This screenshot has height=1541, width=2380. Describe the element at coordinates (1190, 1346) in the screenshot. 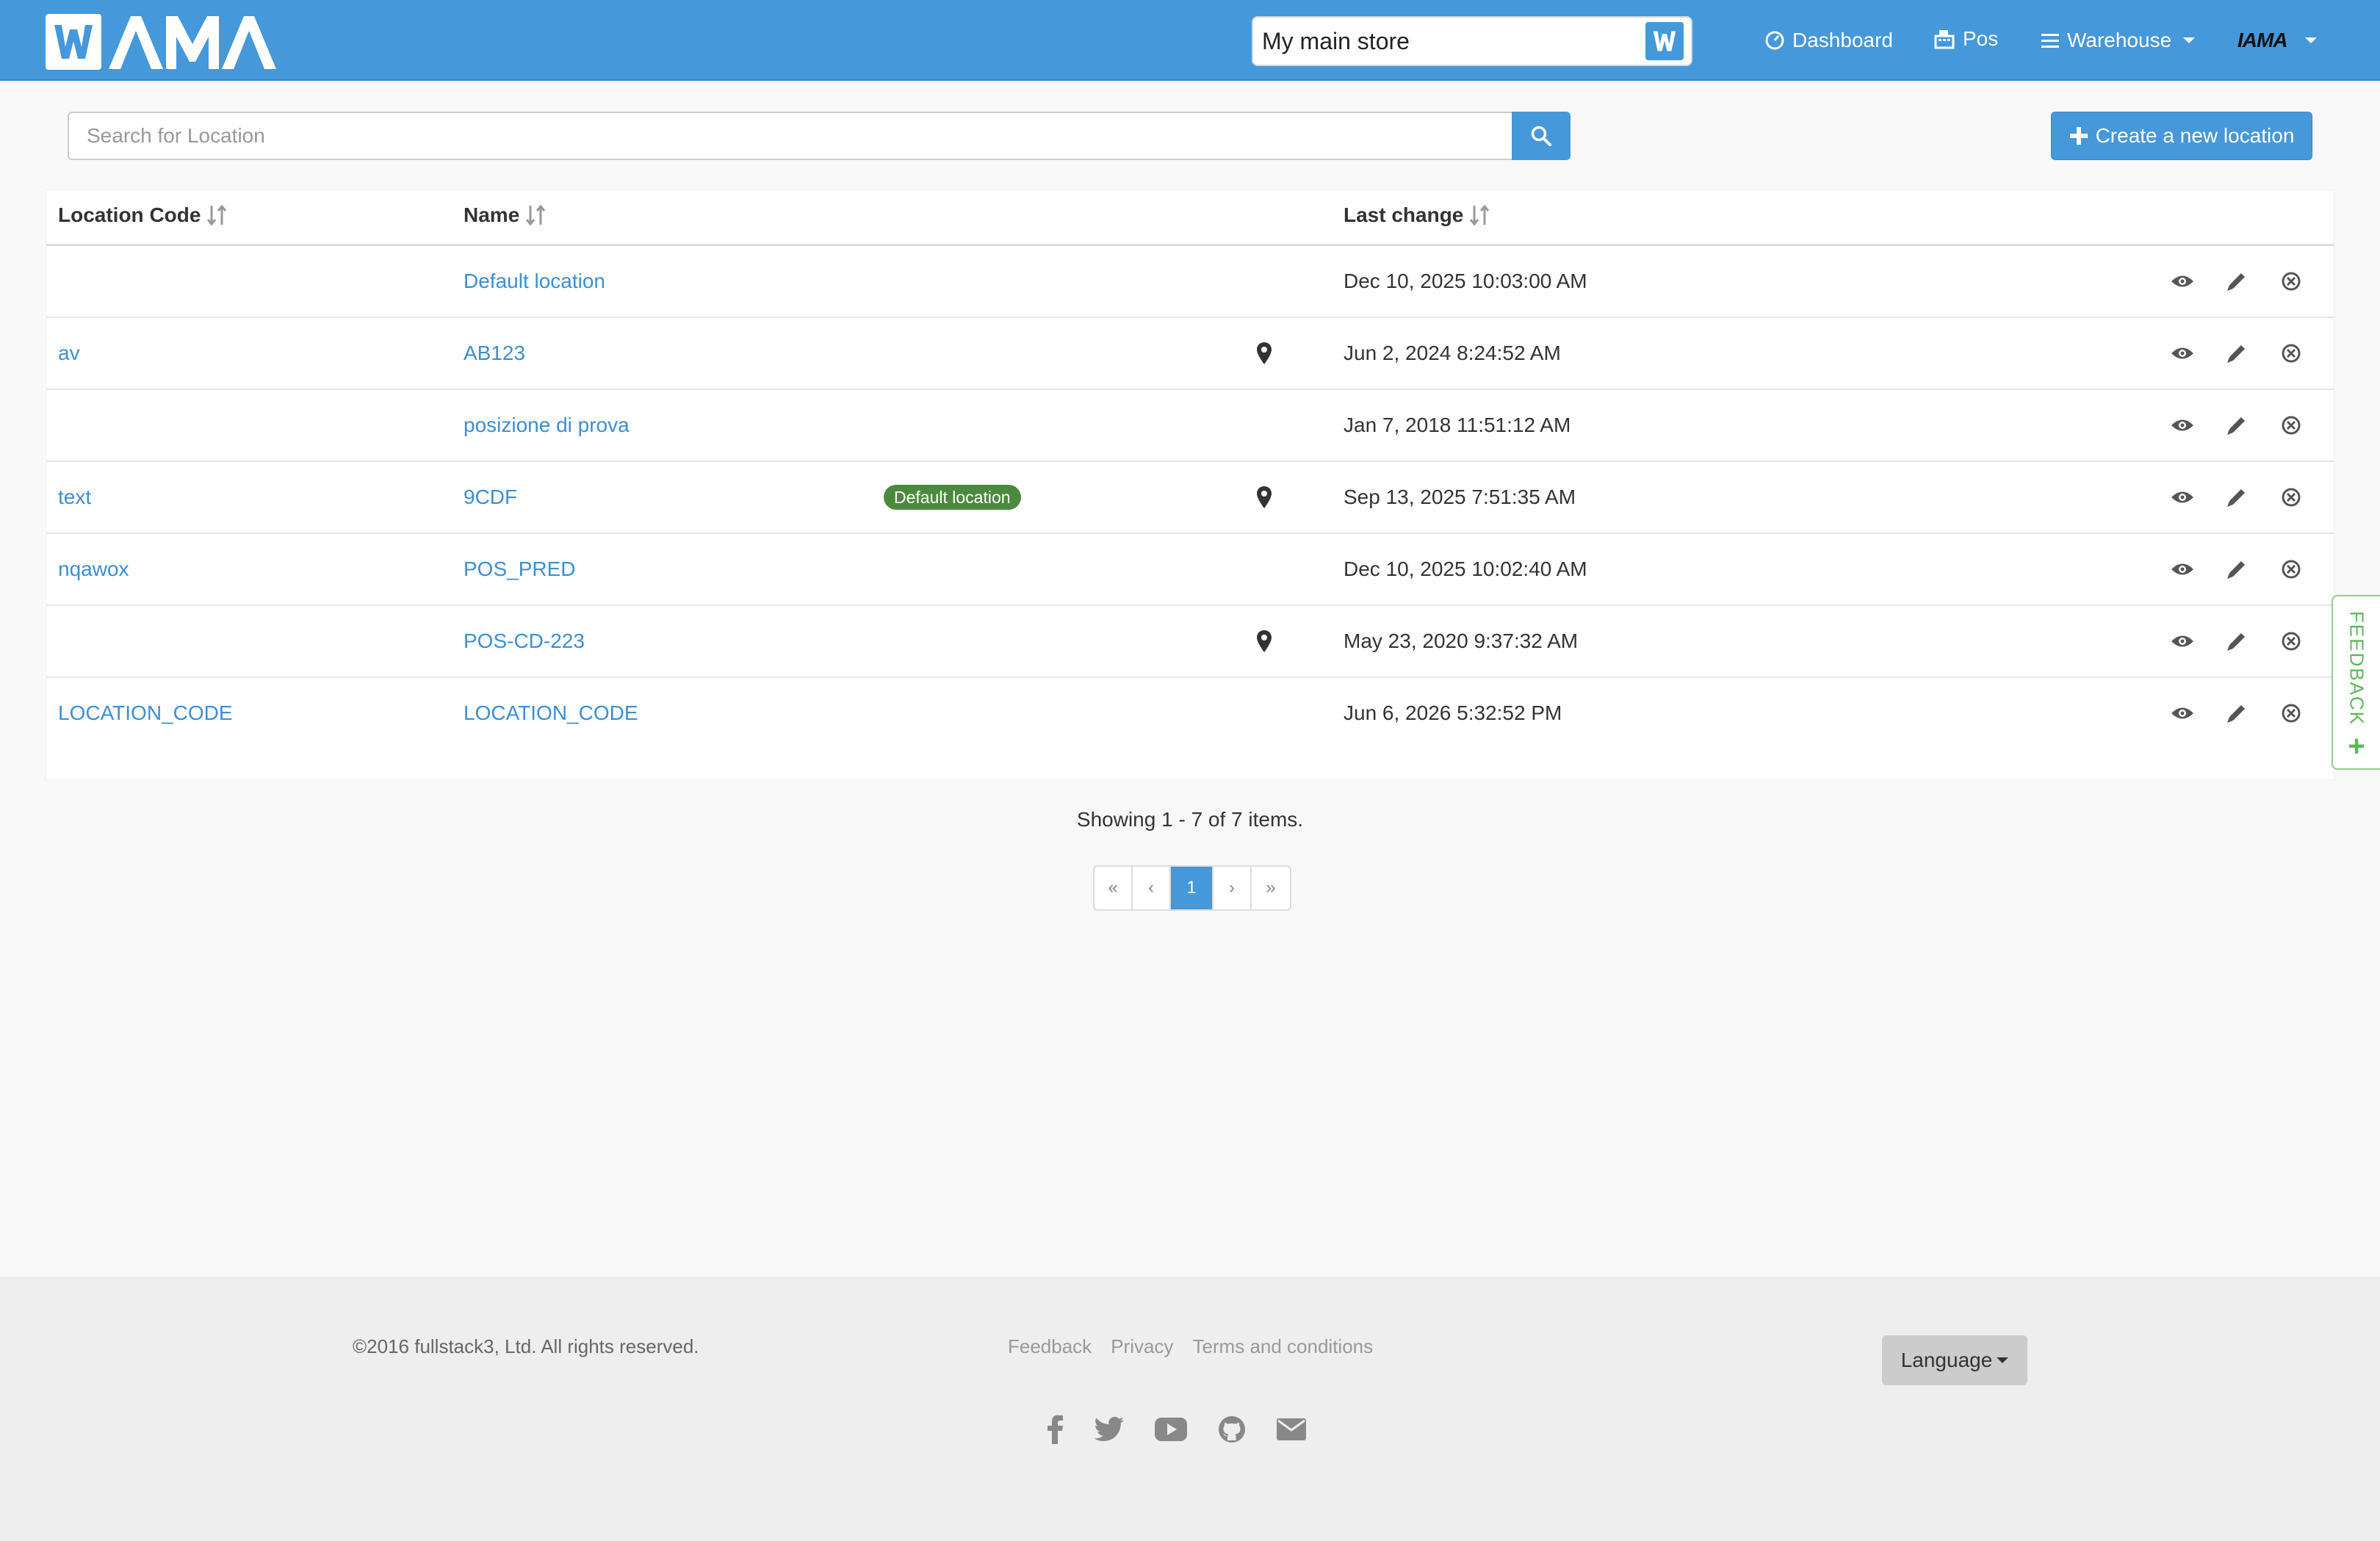

I see `footer-links: Feedback Privacy Terms and conditions` at that location.